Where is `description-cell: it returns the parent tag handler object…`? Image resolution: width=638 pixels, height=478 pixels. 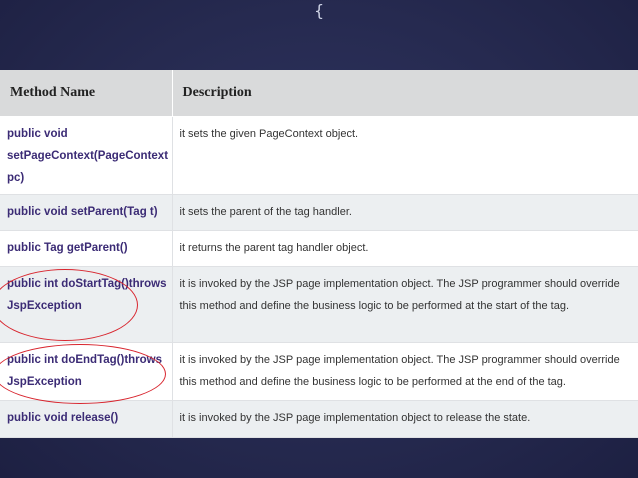 description-cell: it returns the parent tag handler object… is located at coordinates (405, 248).